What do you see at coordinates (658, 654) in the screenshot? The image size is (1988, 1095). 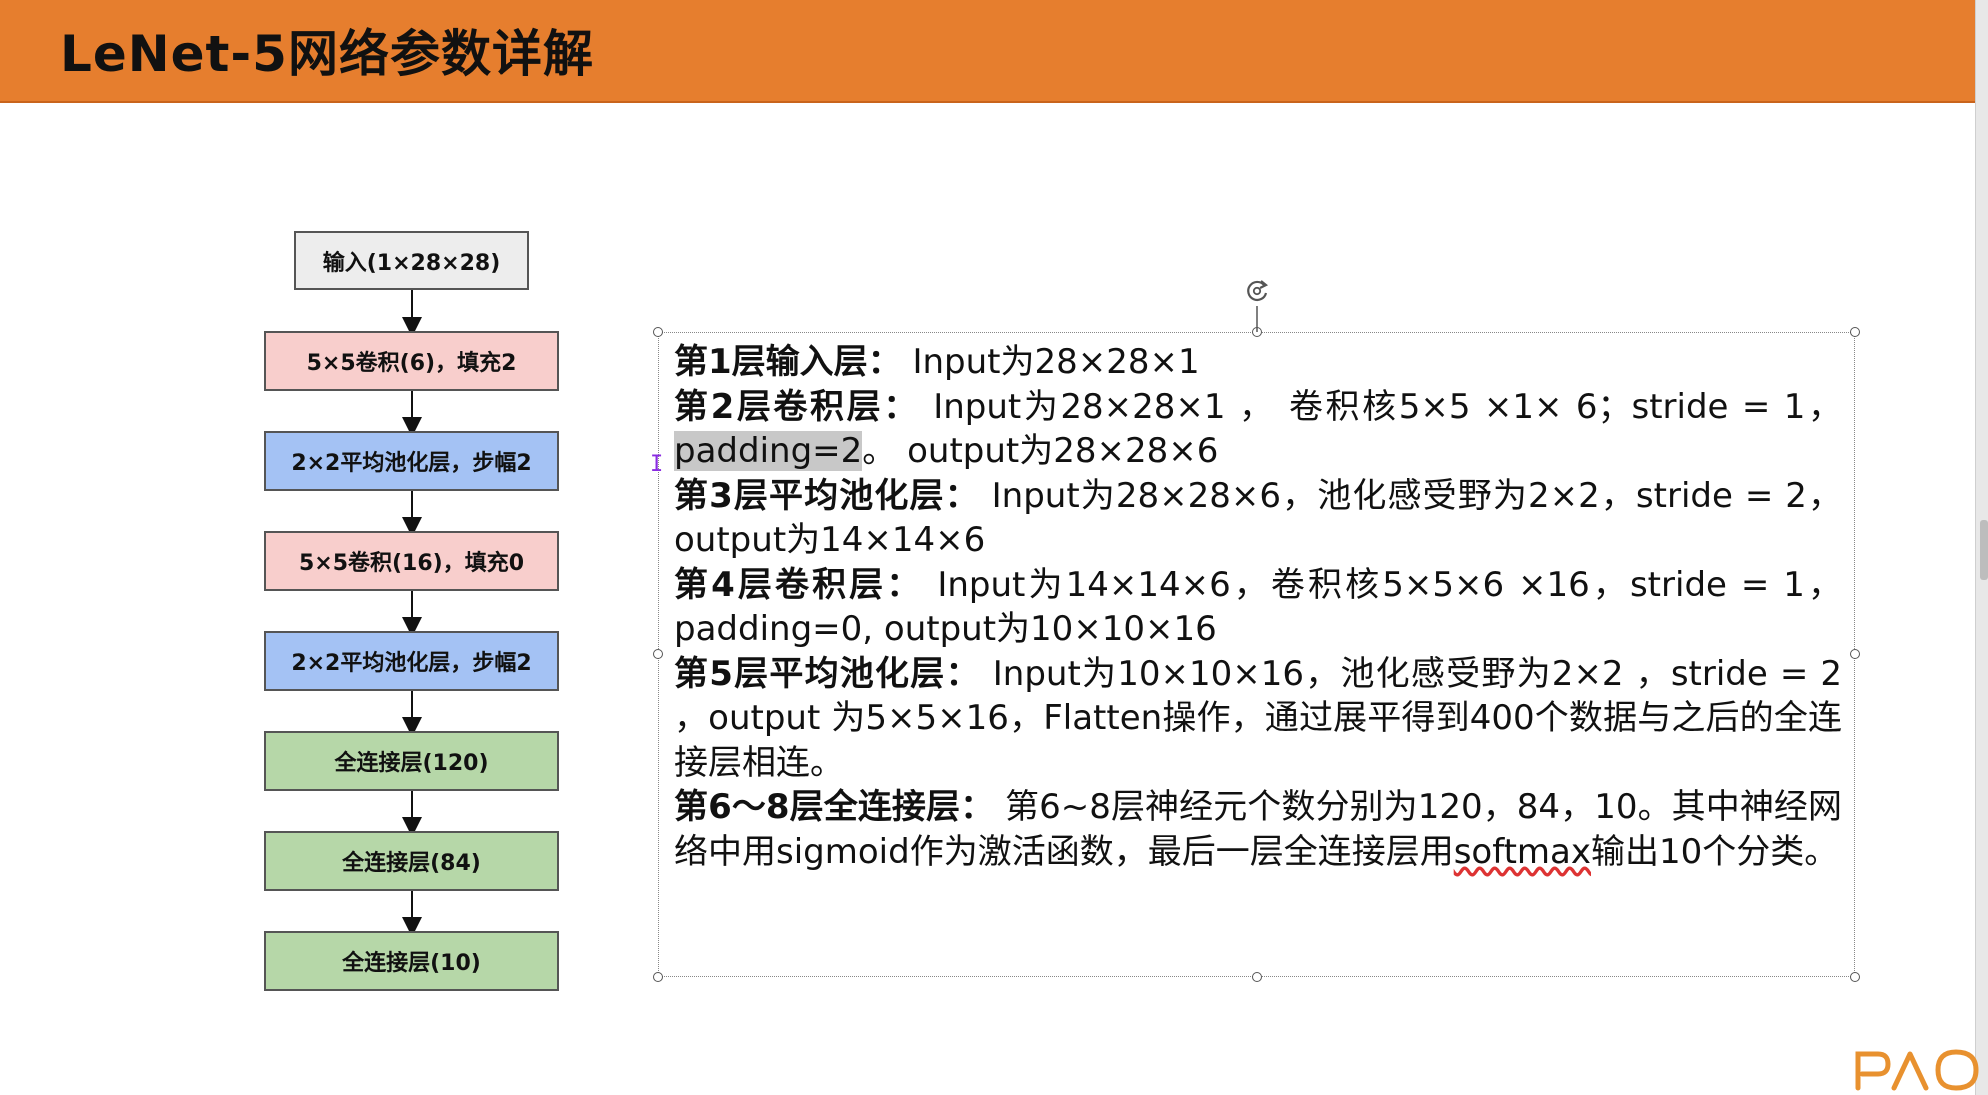 I see `resize-handle-w` at bounding box center [658, 654].